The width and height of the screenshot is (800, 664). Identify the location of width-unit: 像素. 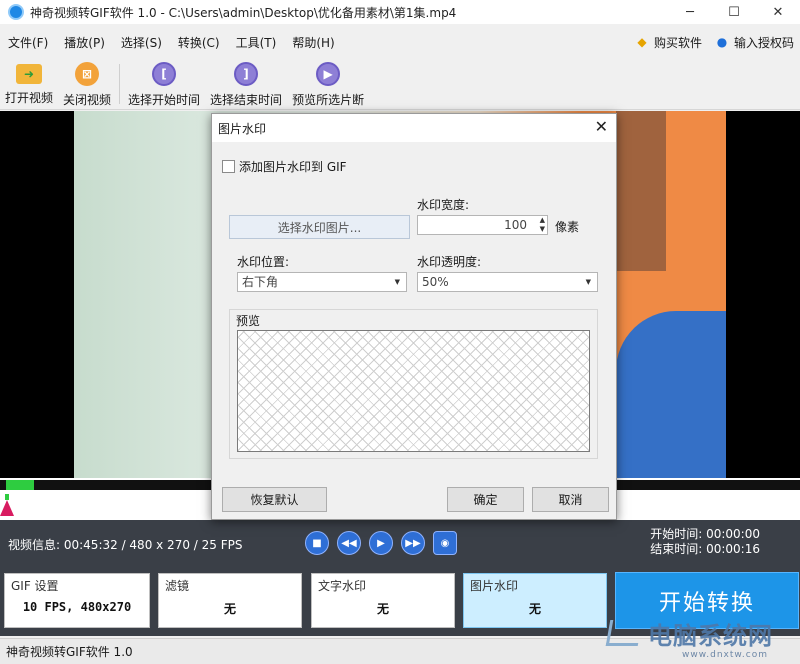
(567, 227).